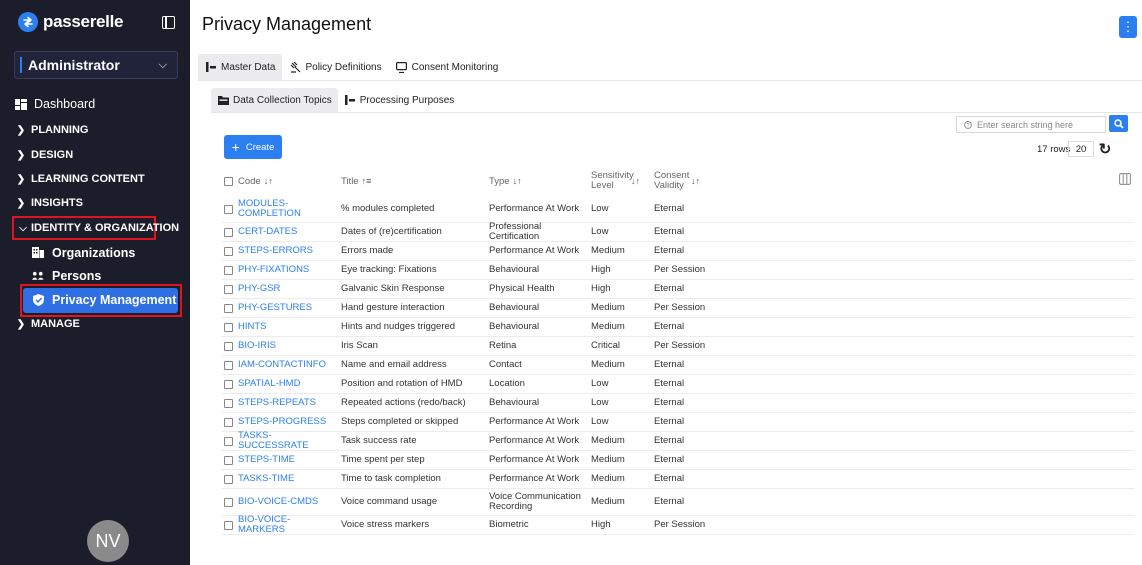  I want to click on tab-consent-monitoring: Consent Monitoring, so click(447, 67).